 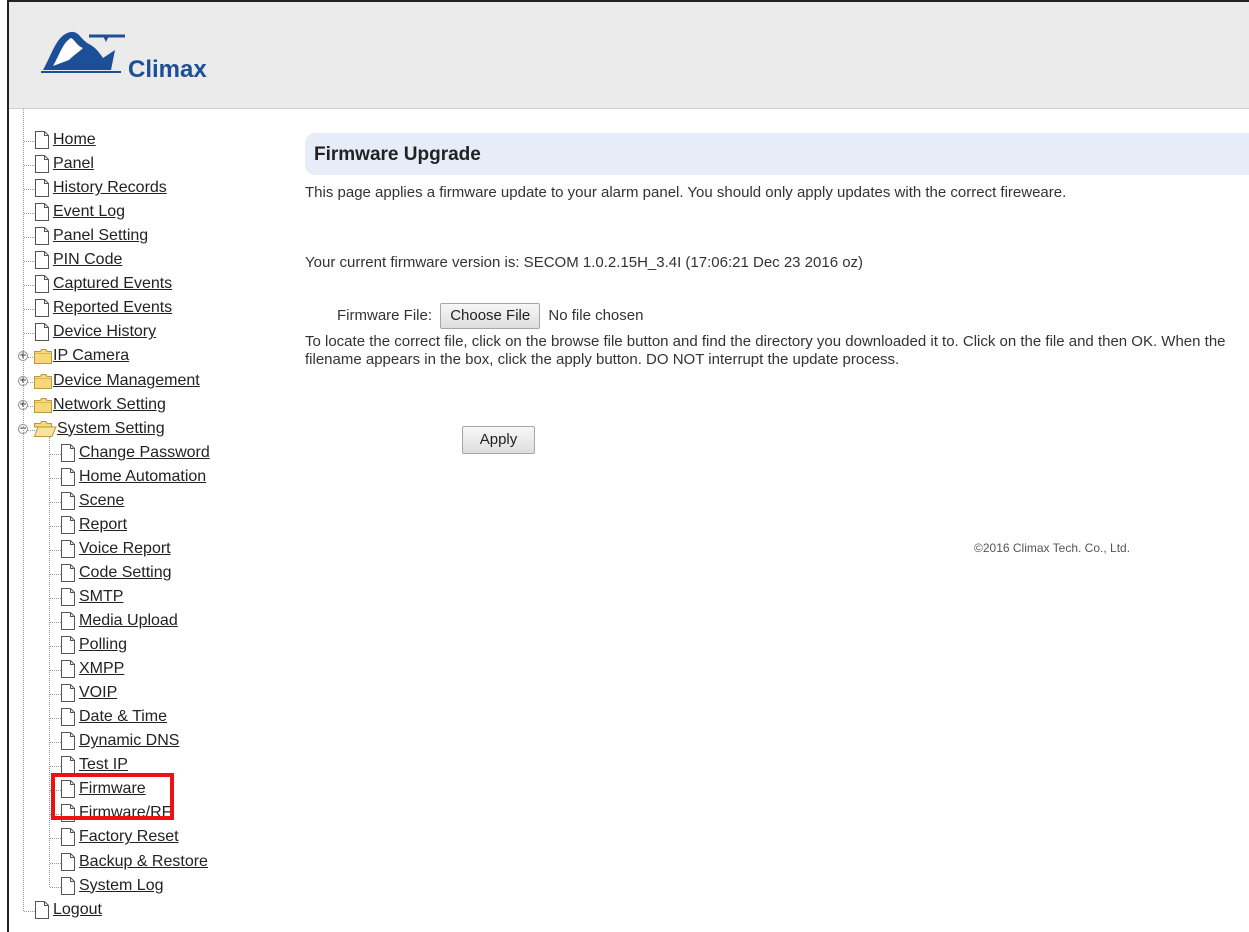 What do you see at coordinates (112, 308) in the screenshot?
I see `nav-link-reported-events: Reported Events` at bounding box center [112, 308].